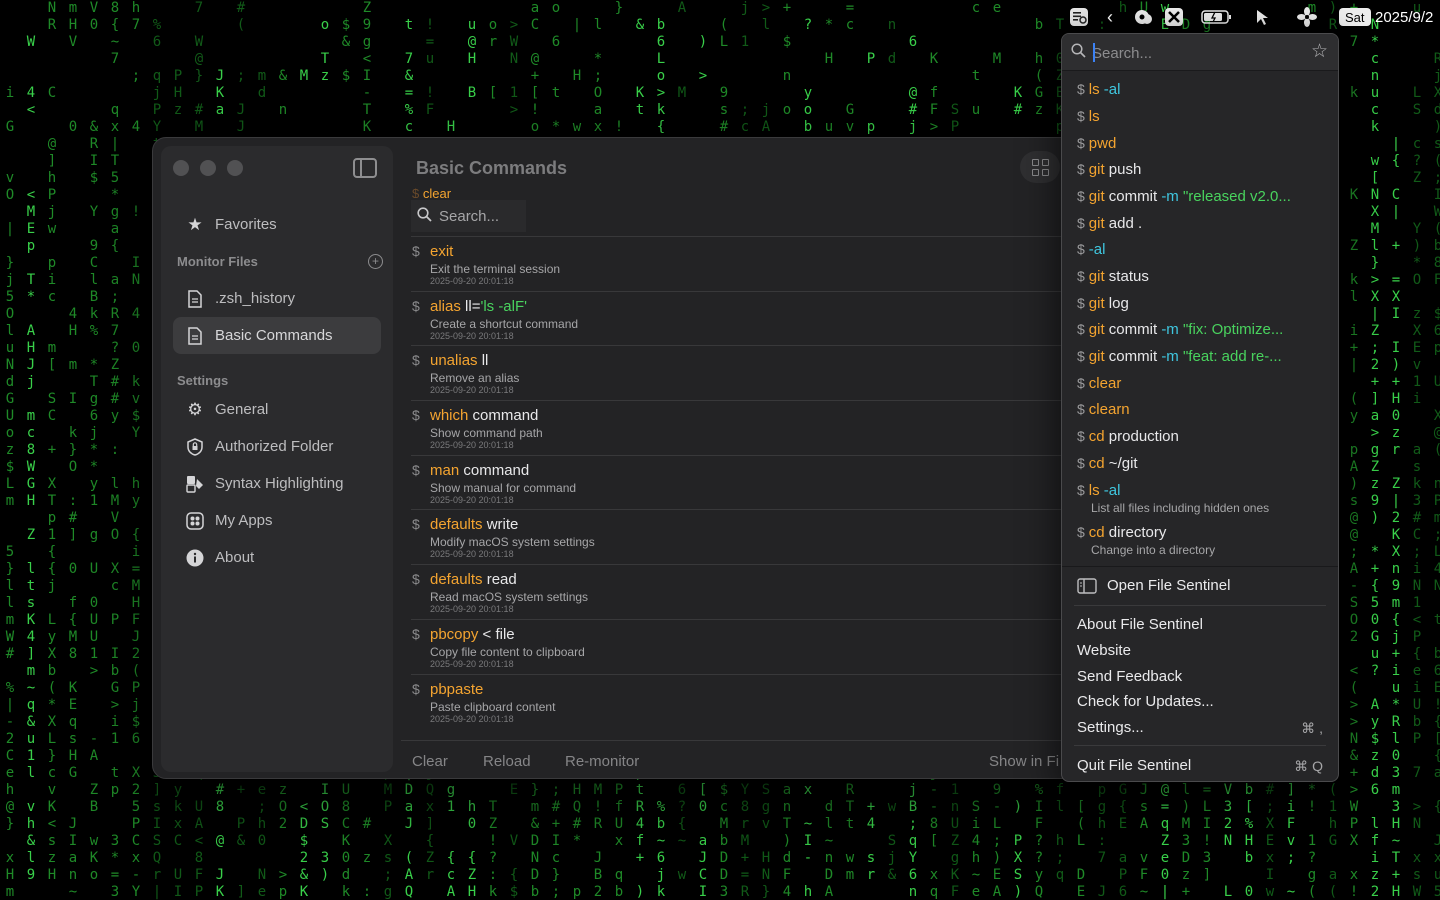 The width and height of the screenshot is (1440, 900). I want to click on sidebar-item-my-apps: My Apps, so click(277, 520).